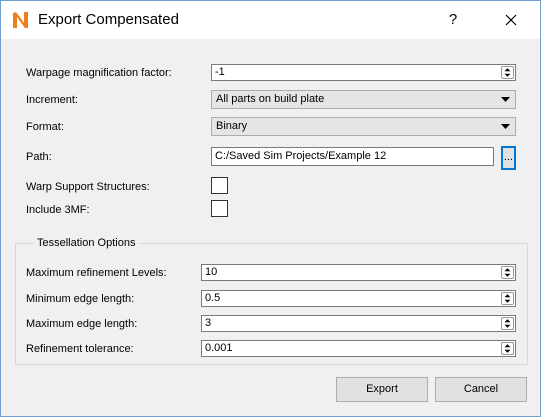 The height and width of the screenshot is (417, 541). I want to click on warpage-label: Warpage magnification factor:, so click(99, 73).